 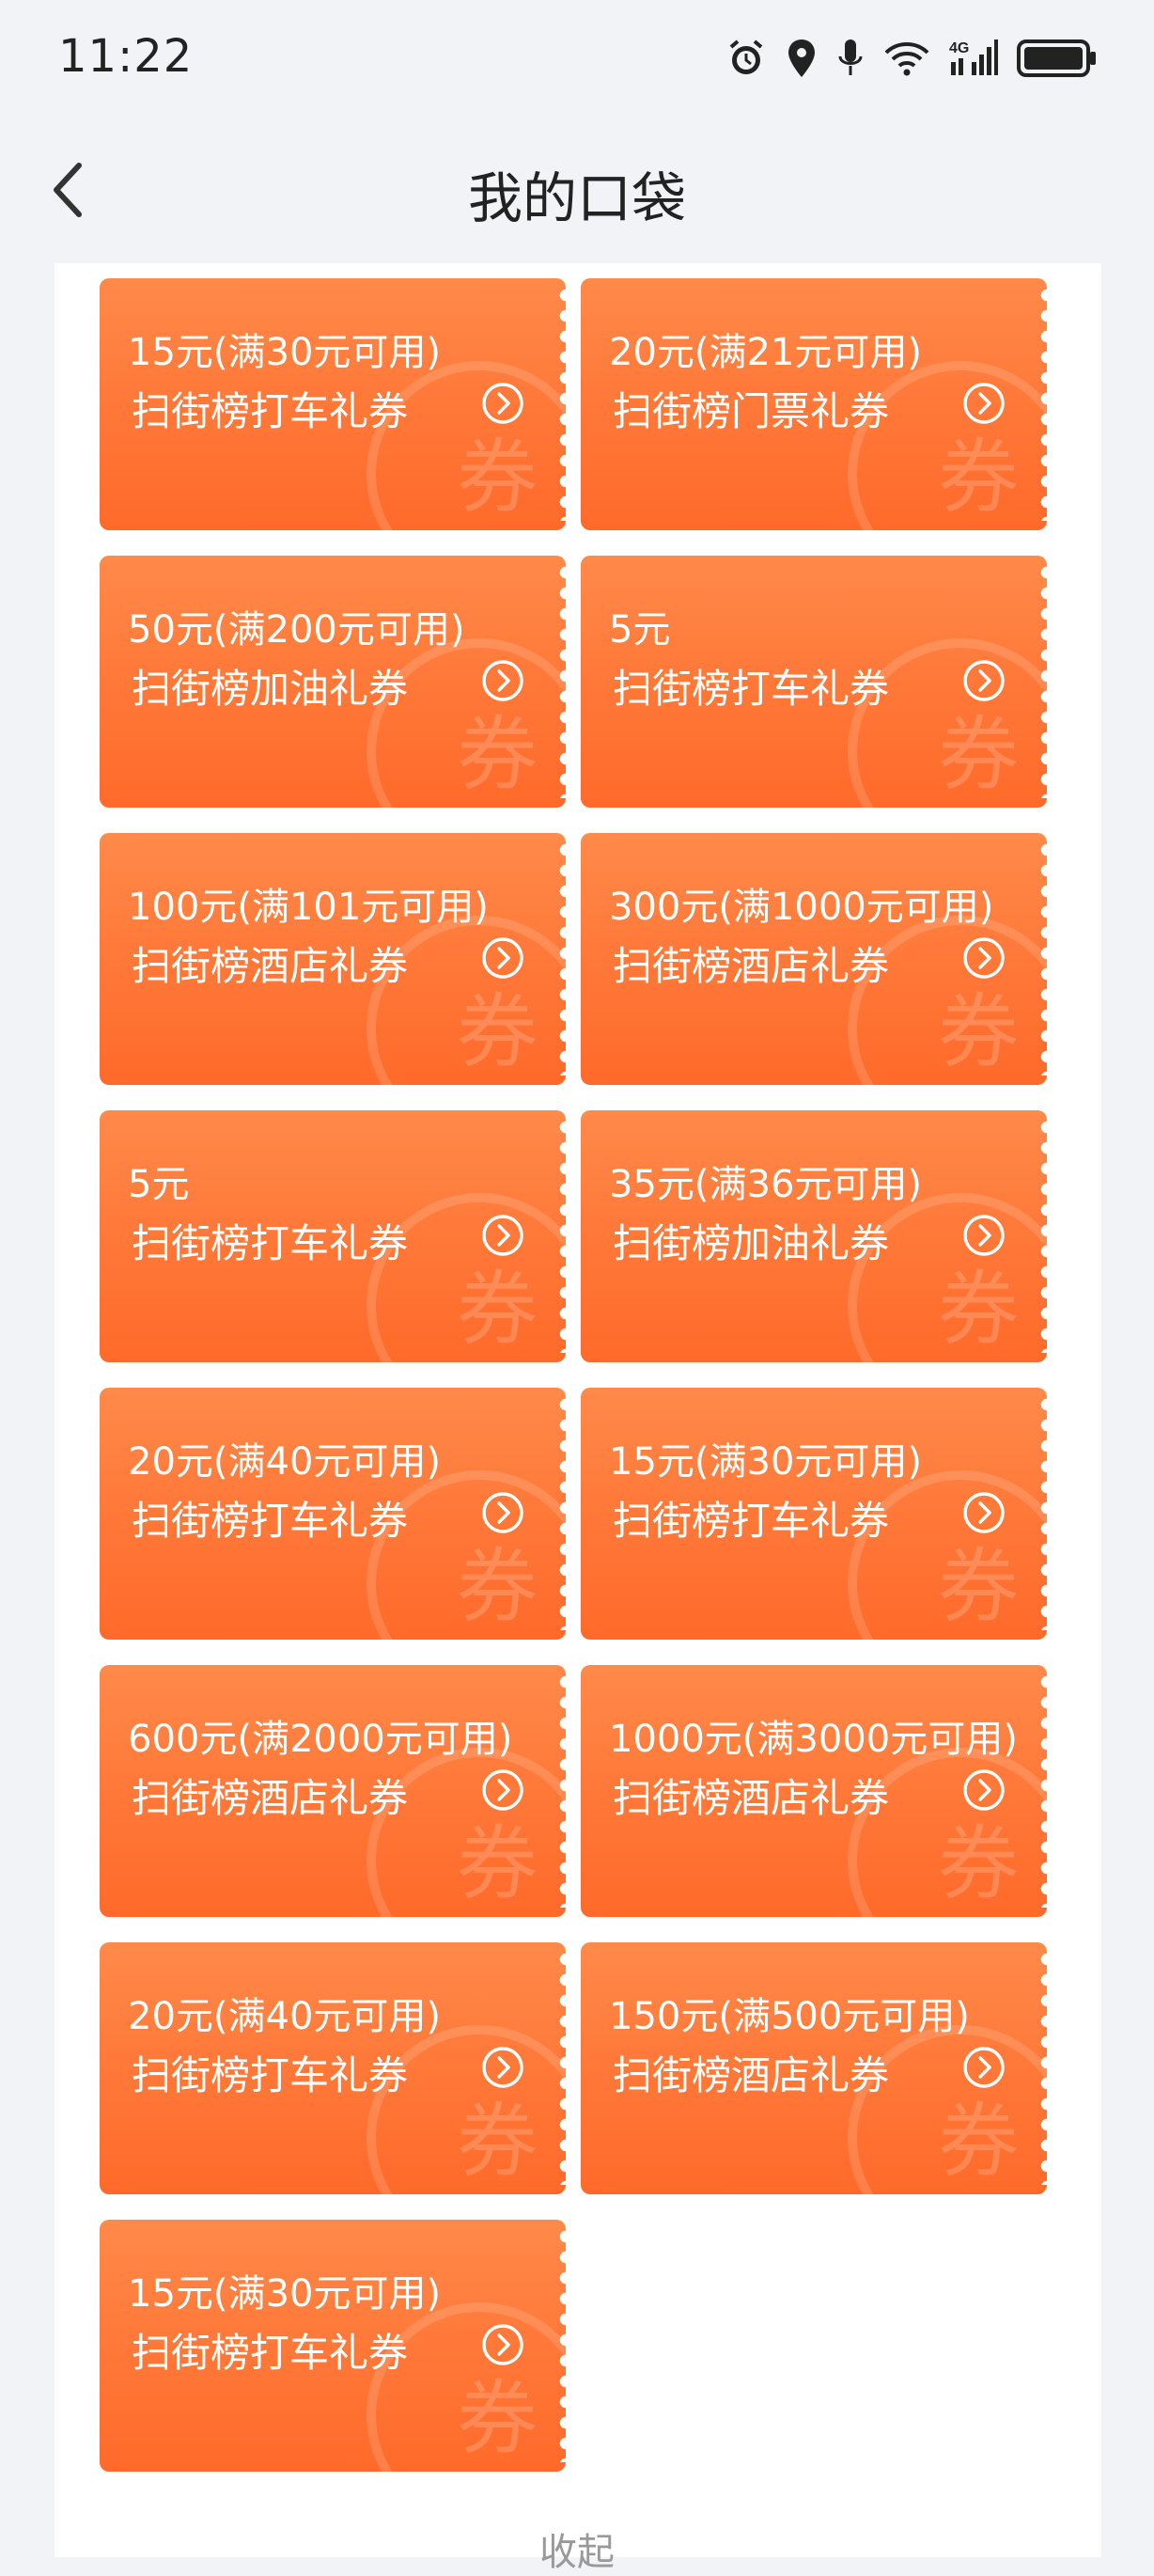 What do you see at coordinates (801, 58) in the screenshot?
I see `location-icon` at bounding box center [801, 58].